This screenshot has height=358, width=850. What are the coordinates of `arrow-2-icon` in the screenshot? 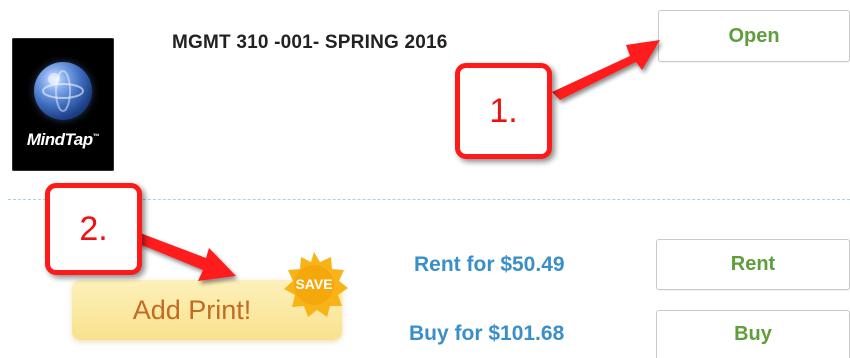 It's located at (186, 257).